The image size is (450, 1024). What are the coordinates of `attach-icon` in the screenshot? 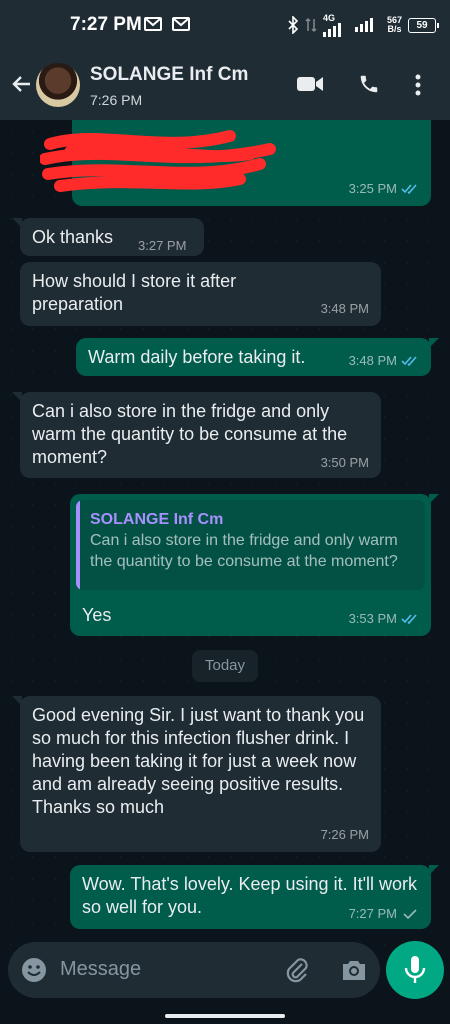 It's located at (297, 970).